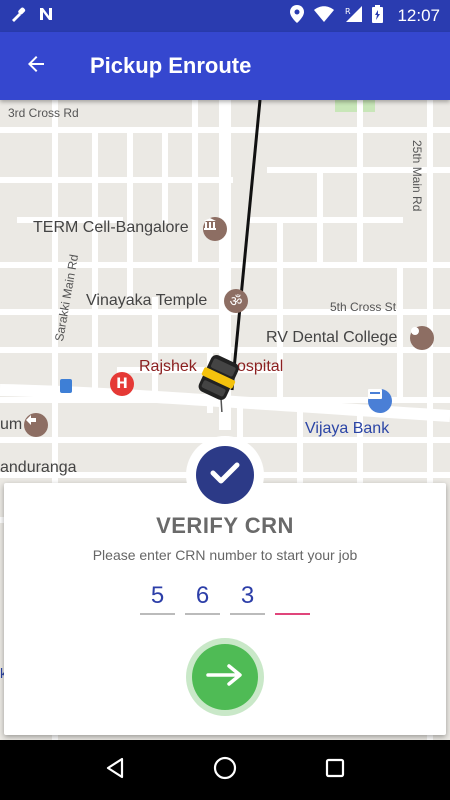 This screenshot has height=800, width=450. Describe the element at coordinates (353, 16) in the screenshot. I see `signal-roaming-icon: R` at that location.